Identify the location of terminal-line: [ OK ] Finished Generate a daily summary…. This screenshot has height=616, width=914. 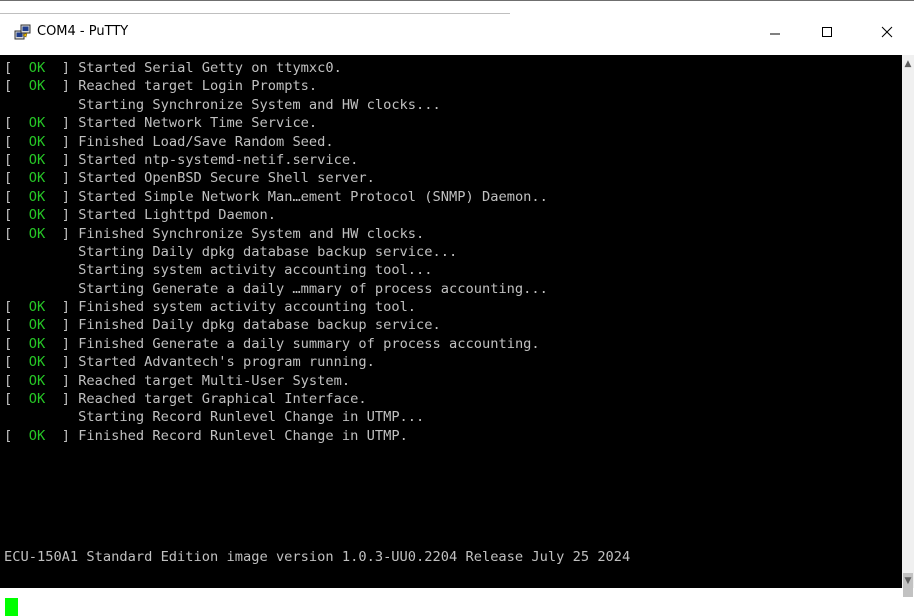
(276, 344).